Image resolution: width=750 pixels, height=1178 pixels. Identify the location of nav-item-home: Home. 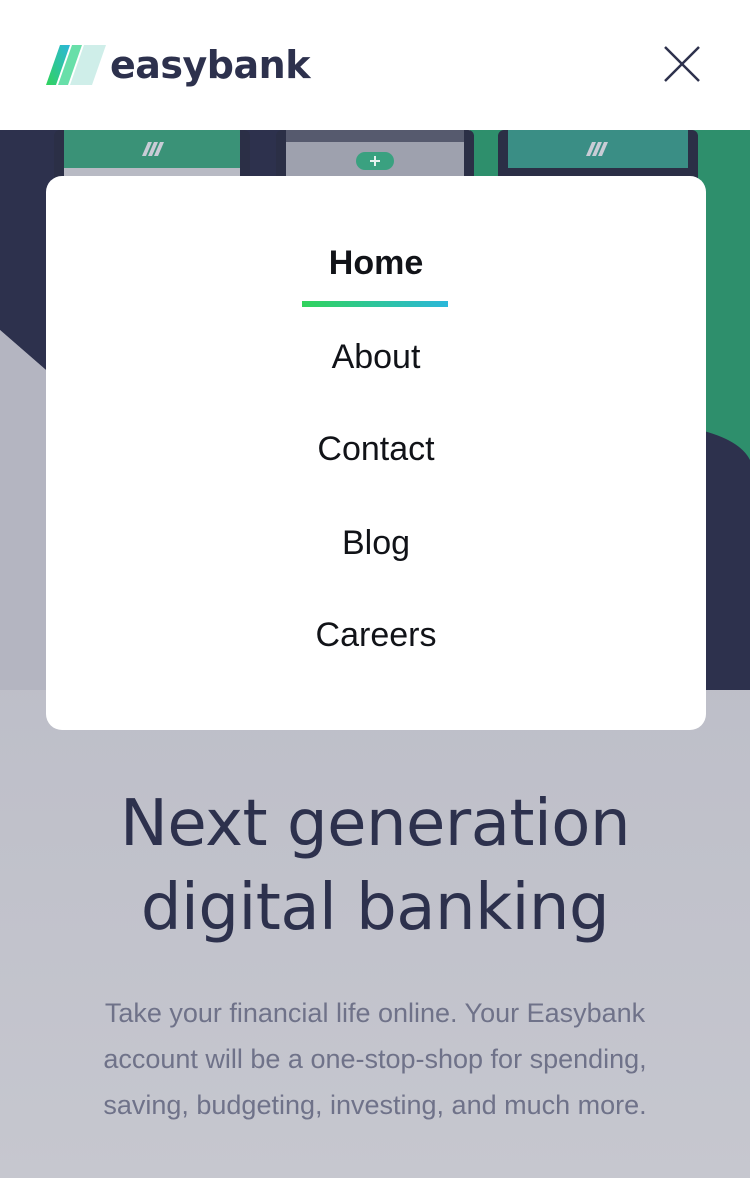
(376, 263).